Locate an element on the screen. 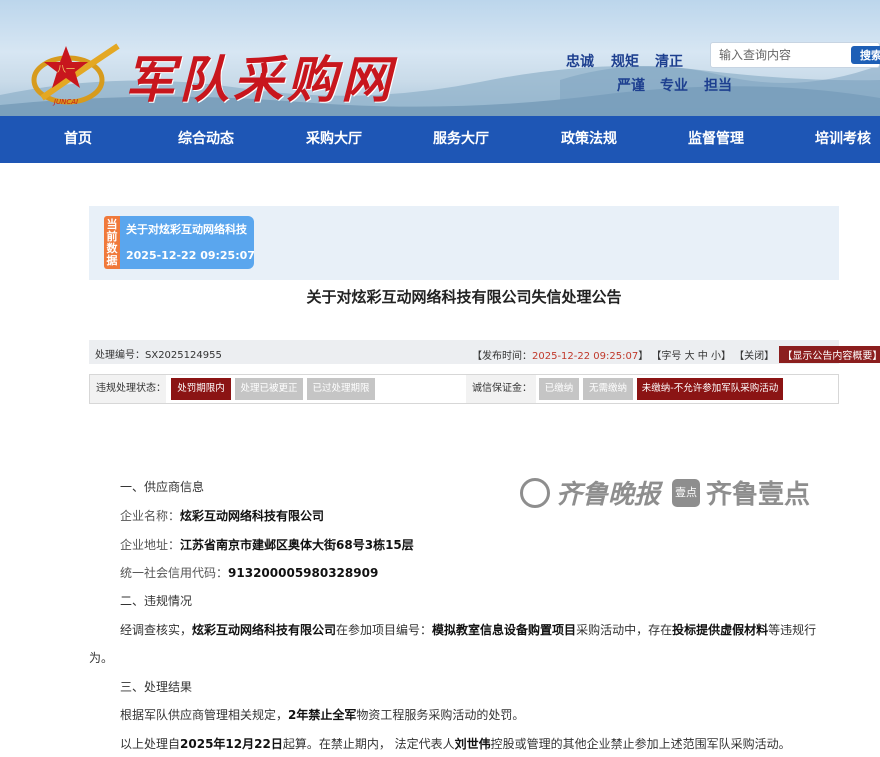 The image size is (880, 757). violation-company: 炫彩互动网络科技有限公司 is located at coordinates (264, 630).